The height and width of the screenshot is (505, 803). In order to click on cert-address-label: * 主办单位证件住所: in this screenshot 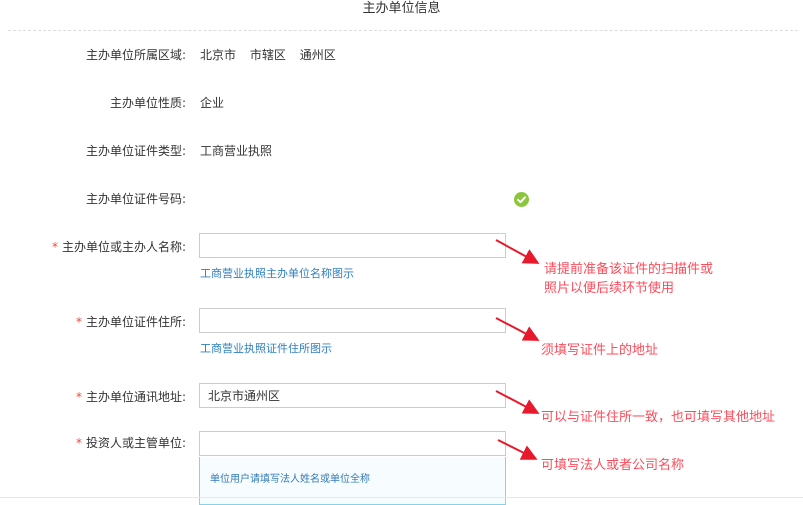, I will do `click(93, 322)`.